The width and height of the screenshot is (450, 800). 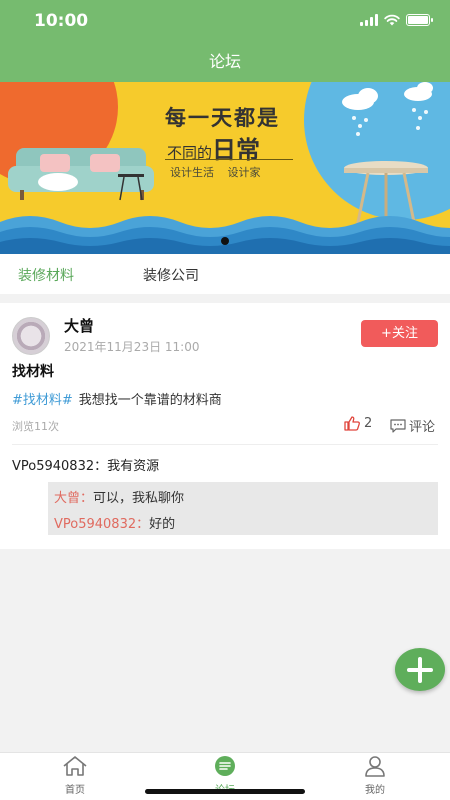 I want to click on reply-item: 大曾：可以，我私聊你, so click(x=119, y=496).